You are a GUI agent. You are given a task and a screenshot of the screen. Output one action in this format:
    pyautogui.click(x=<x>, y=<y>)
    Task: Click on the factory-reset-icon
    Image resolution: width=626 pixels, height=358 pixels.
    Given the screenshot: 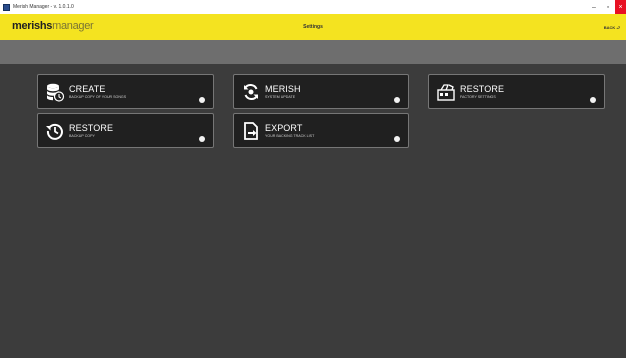 What is the action you would take?
    pyautogui.click(x=446, y=92)
    